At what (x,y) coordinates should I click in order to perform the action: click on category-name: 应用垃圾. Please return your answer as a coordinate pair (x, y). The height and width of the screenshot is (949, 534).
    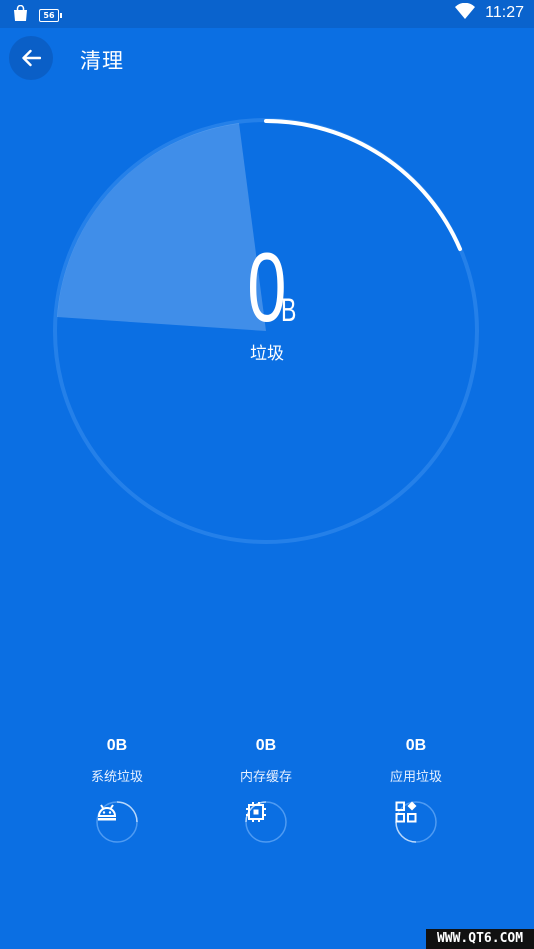
    Looking at the image, I should click on (415, 777).